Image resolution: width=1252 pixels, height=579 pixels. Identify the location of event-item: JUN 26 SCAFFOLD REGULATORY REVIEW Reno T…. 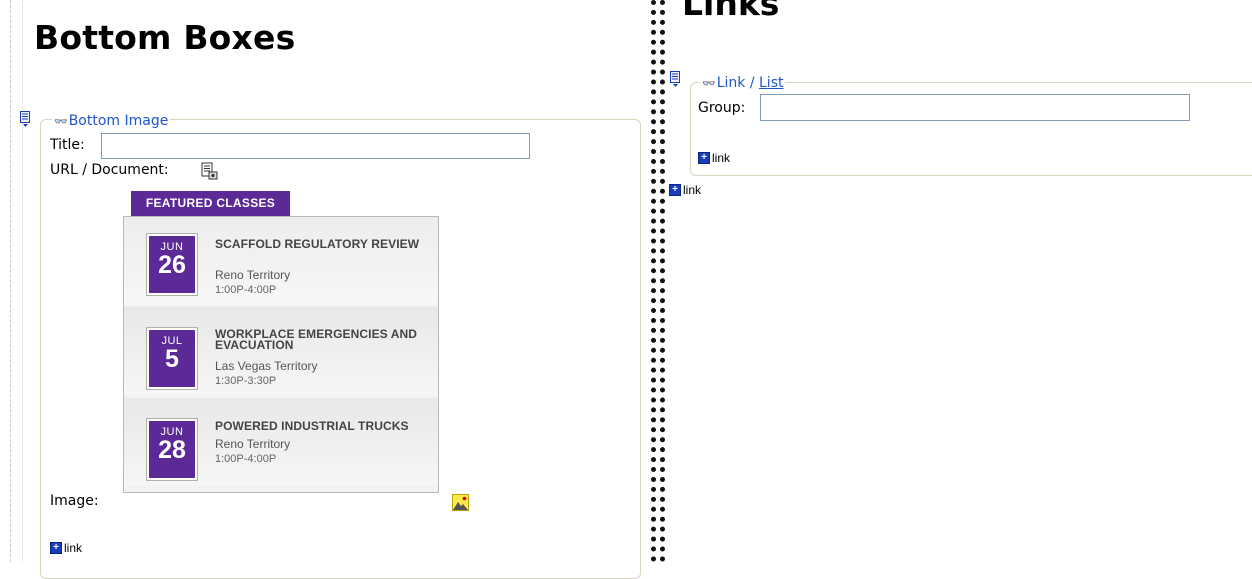
(281, 261).